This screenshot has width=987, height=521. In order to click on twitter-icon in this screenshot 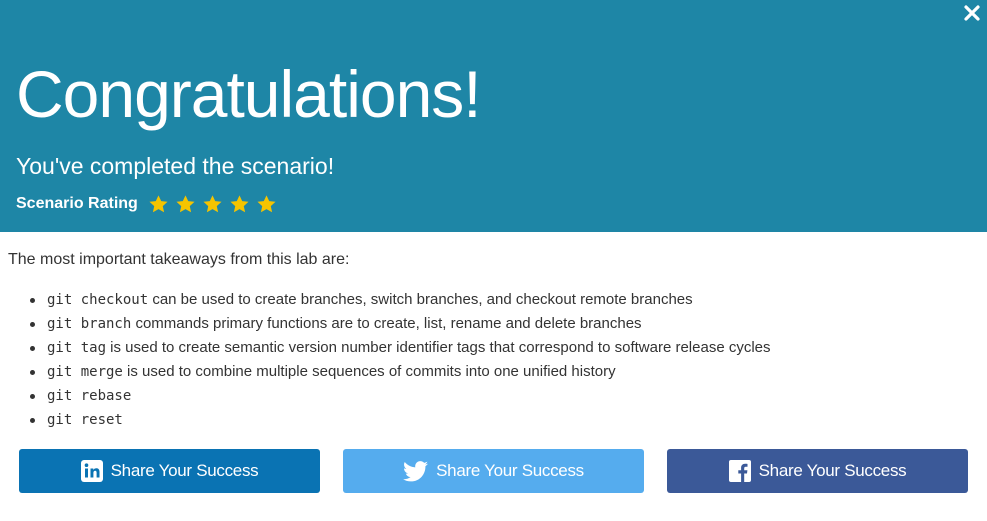, I will do `click(416, 470)`.